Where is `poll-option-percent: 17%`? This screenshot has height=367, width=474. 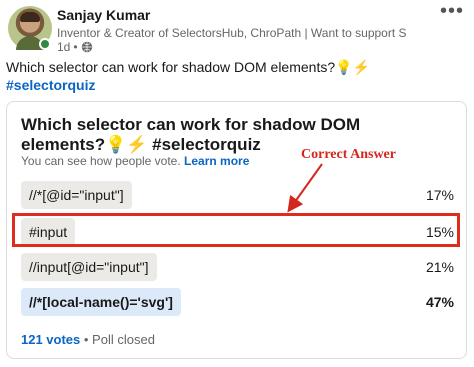
poll-option-percent: 17% is located at coordinates (439, 195).